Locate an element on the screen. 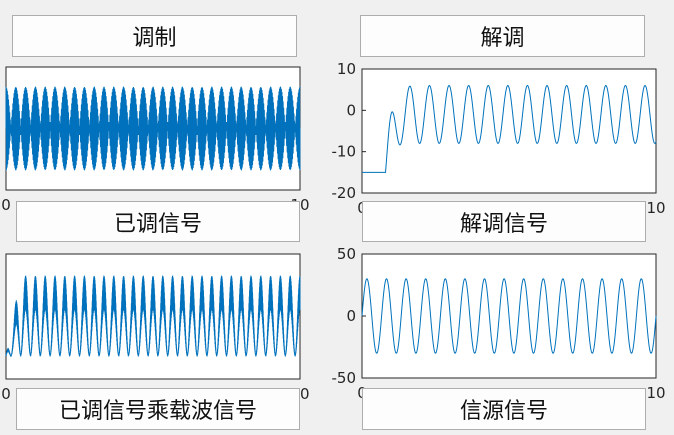  y-tick-label: -10 is located at coordinates (344, 152).